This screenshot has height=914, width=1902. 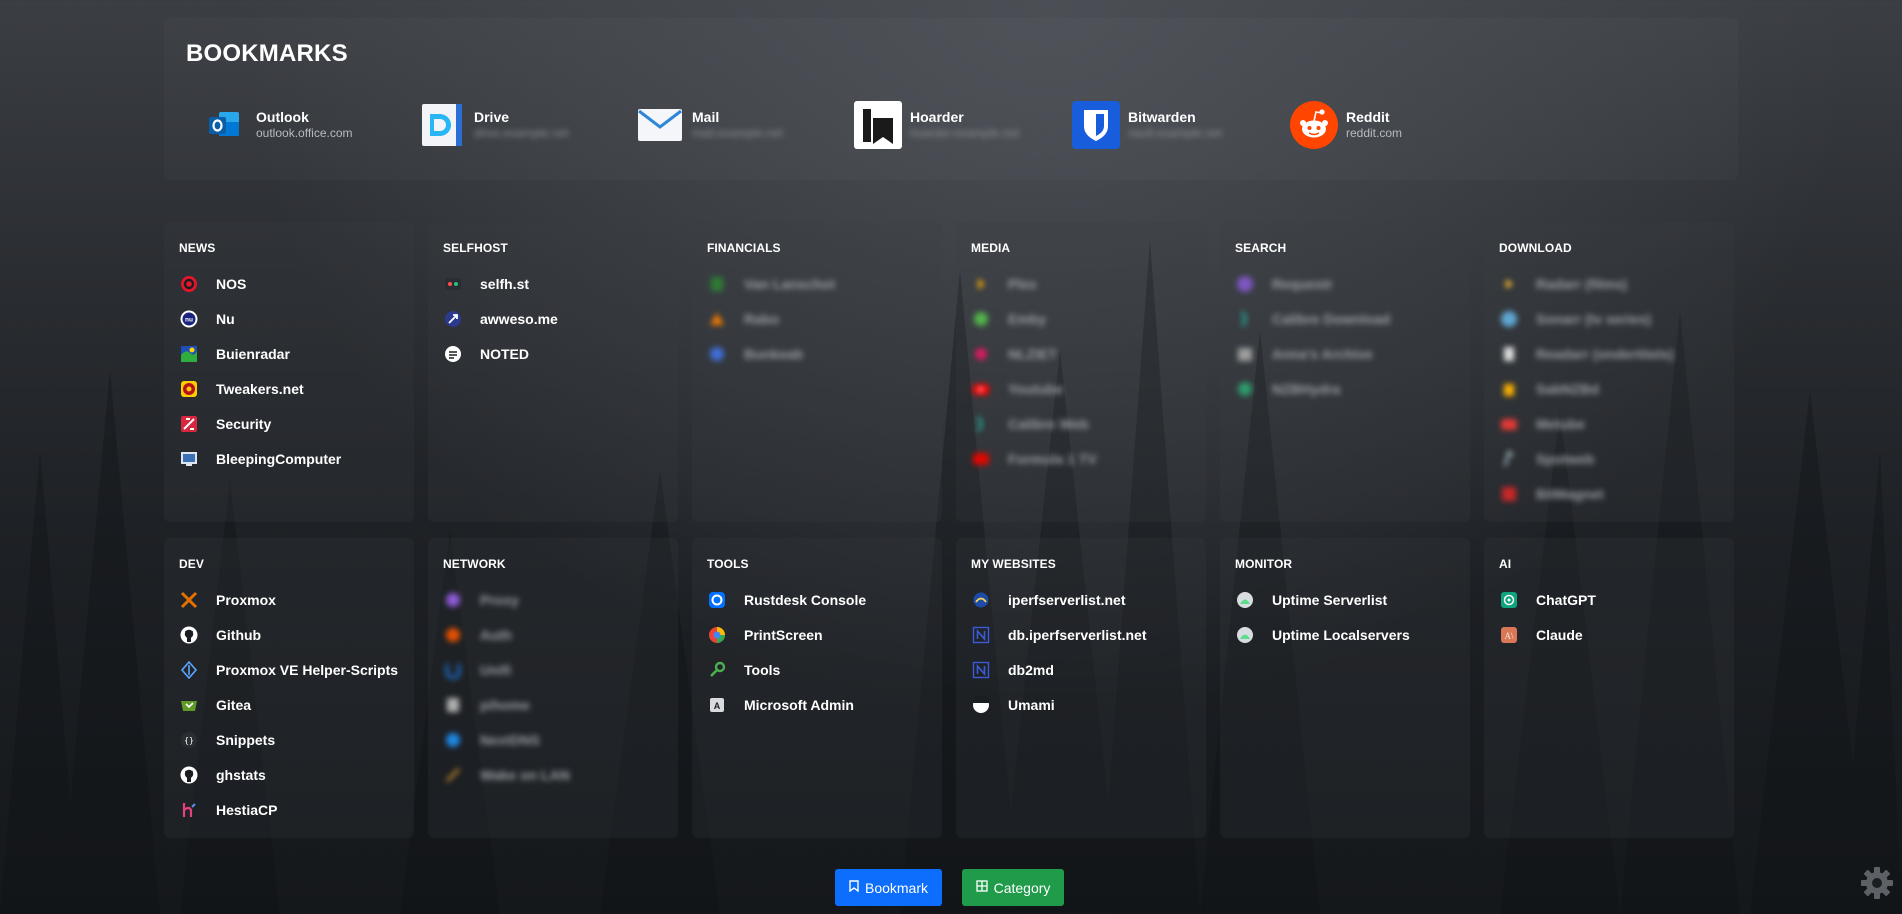 What do you see at coordinates (1348, 283) in the screenshot?
I see `category-link: Requestr` at bounding box center [1348, 283].